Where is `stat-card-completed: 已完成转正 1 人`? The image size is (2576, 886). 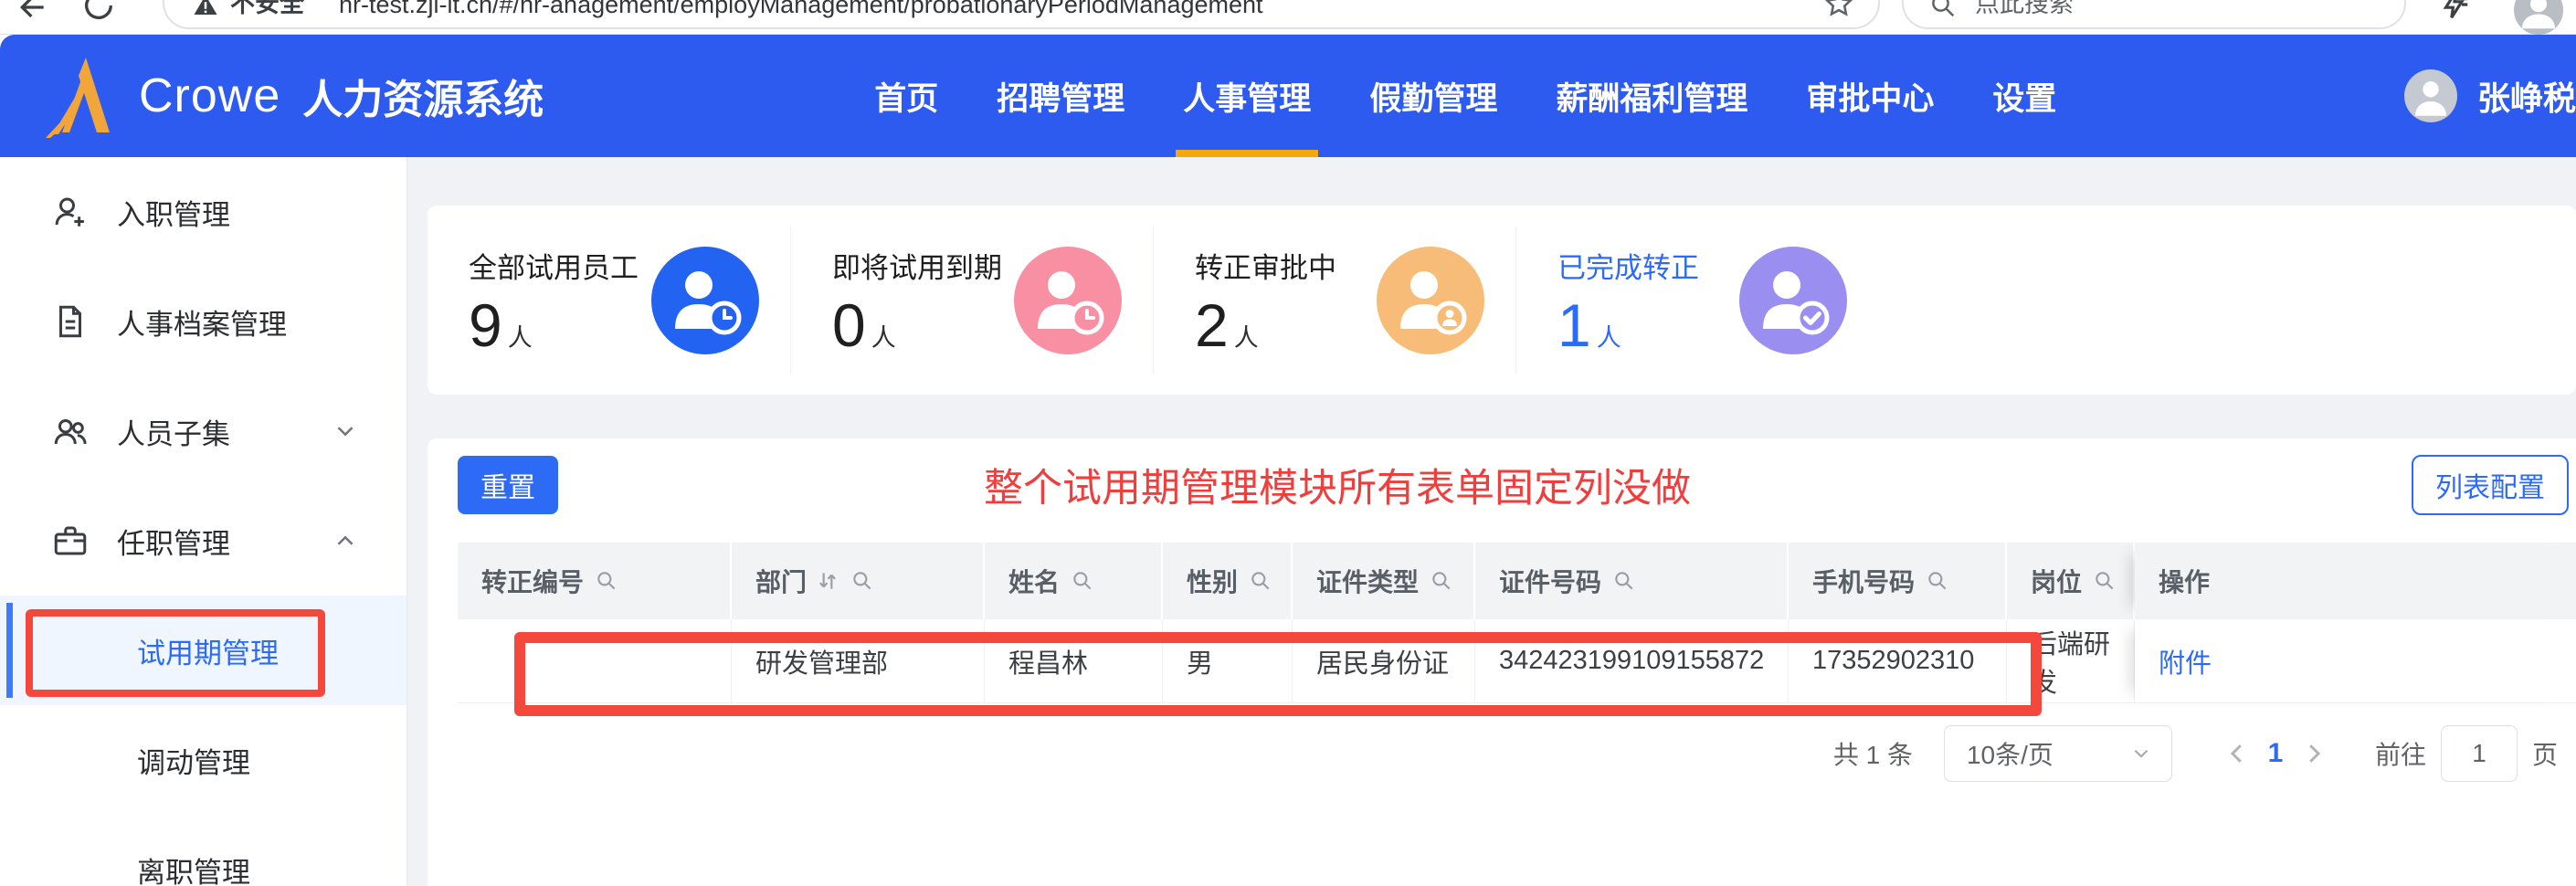
stat-card-completed: 已完成转正 1 人 is located at coordinates (1696, 300).